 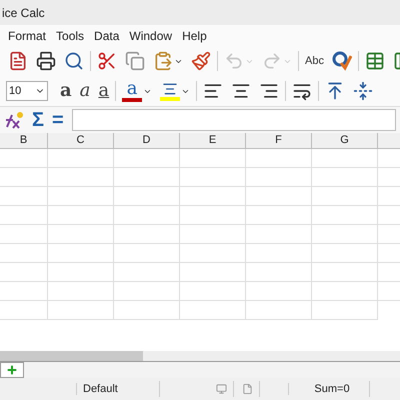 I want to click on column-header: D, so click(x=147, y=140).